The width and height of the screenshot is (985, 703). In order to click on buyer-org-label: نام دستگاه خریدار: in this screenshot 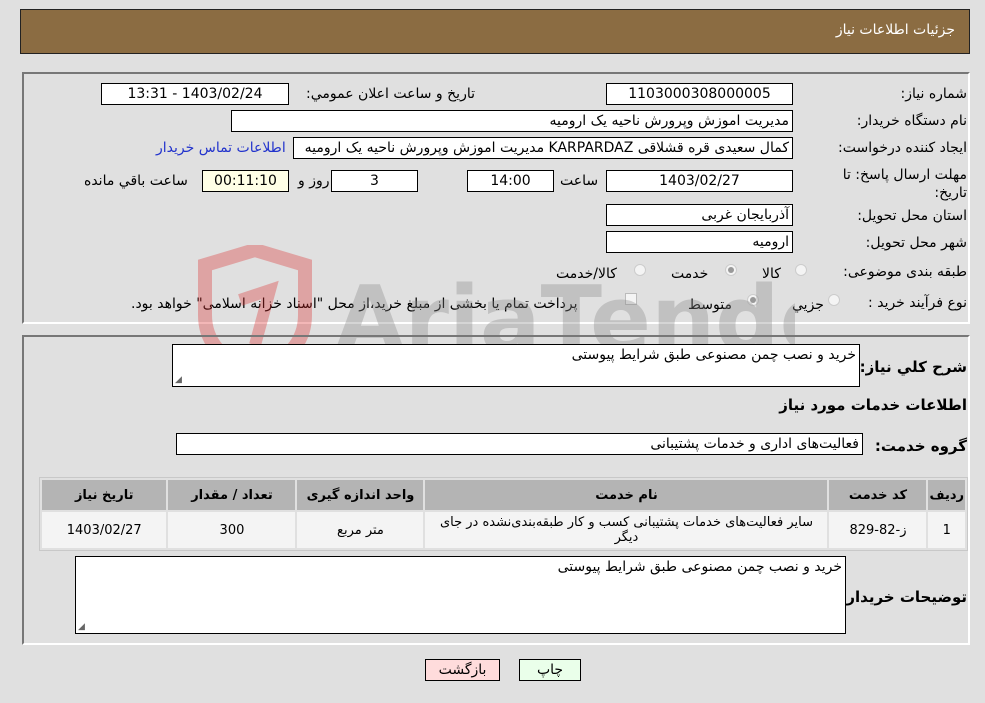, I will do `click(911, 121)`.